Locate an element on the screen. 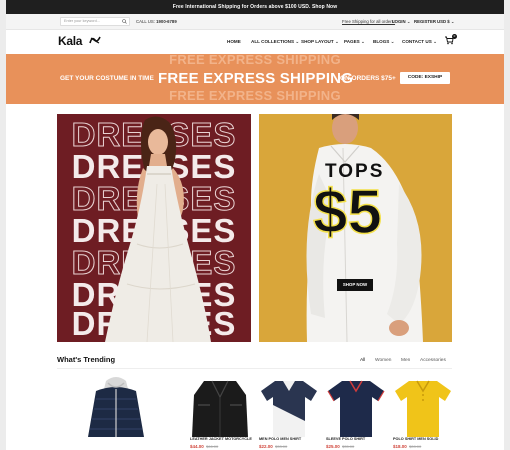  product-old-price: $28.00 is located at coordinates (415, 446).